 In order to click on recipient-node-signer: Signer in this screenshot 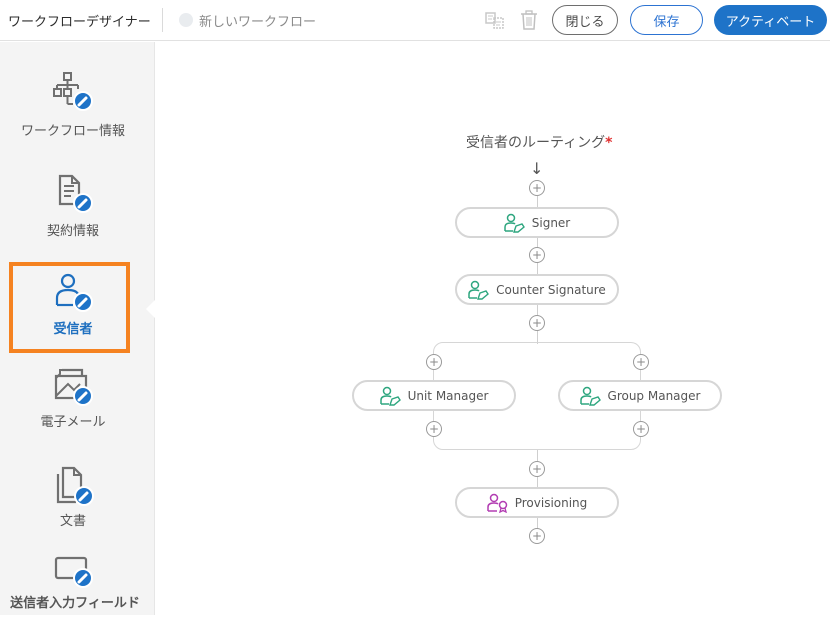, I will do `click(537, 222)`.